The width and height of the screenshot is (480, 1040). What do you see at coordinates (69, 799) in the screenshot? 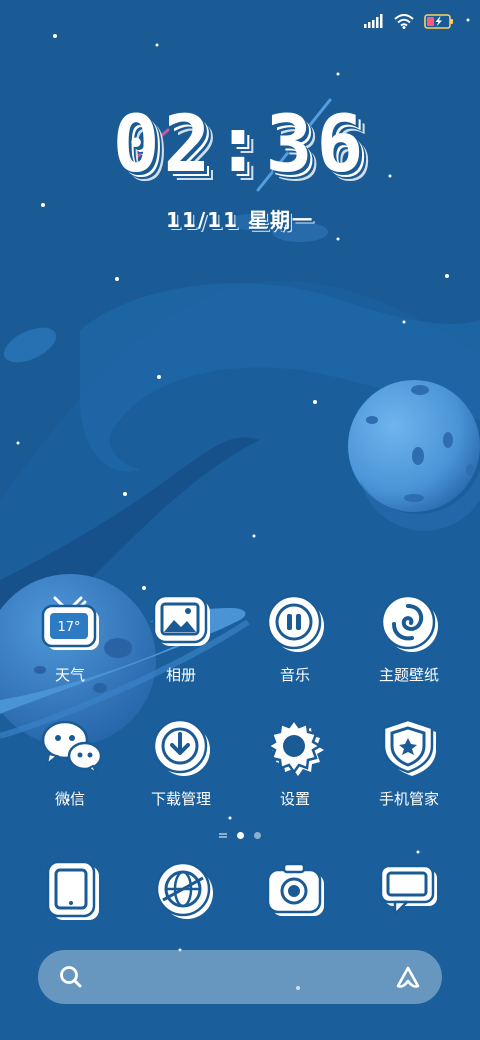
I see `app-label-wechat: 微信` at bounding box center [69, 799].